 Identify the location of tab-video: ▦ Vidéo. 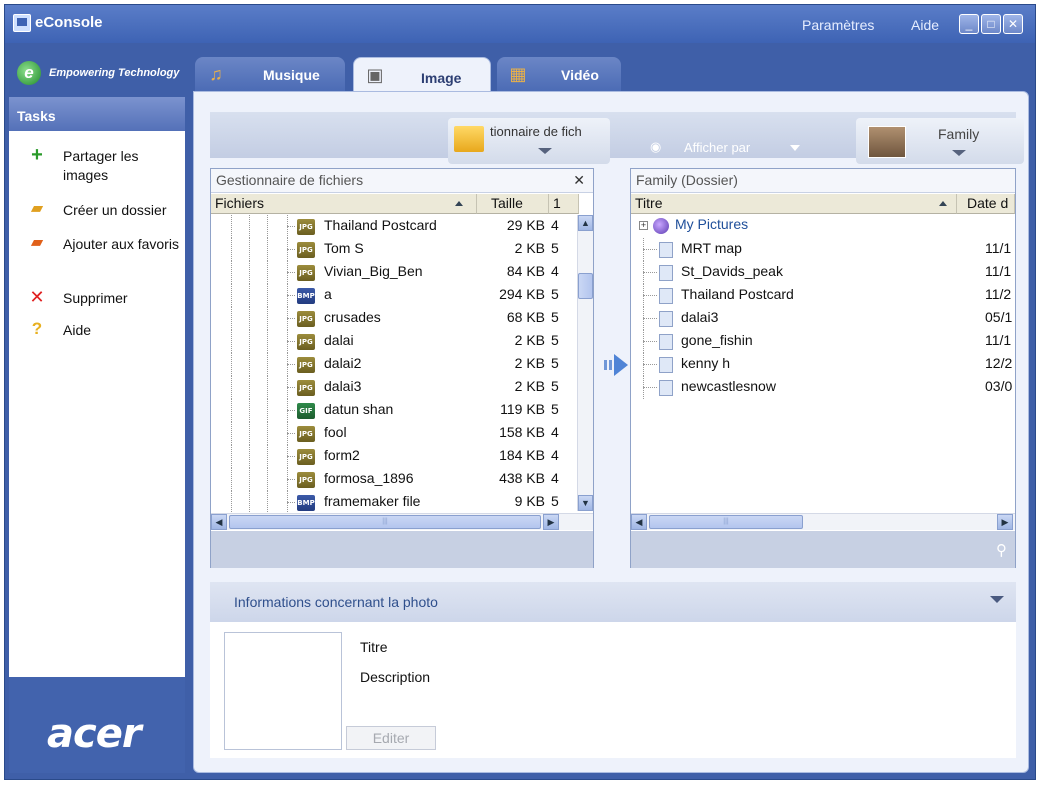
(559, 75).